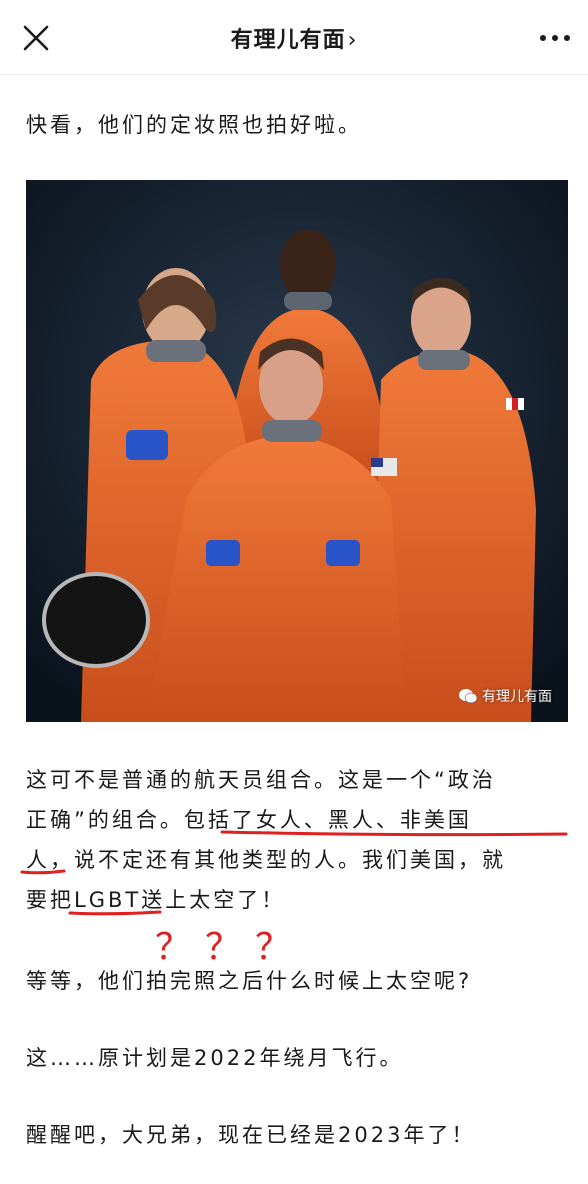  I want to click on paragraph-4: 醒醒吧，大兄弟，现在已经是2023年了！, so click(251, 1135).